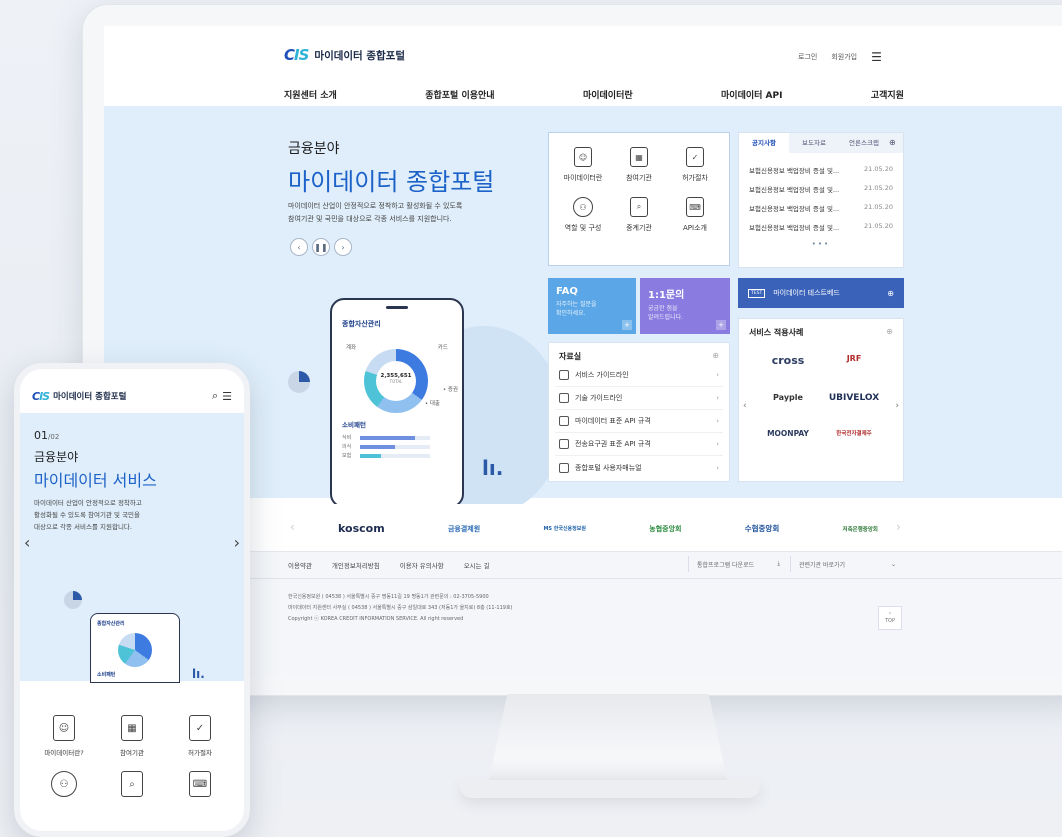 The height and width of the screenshot is (837, 1062). Describe the element at coordinates (227, 396) in the screenshot. I see `mobile-menu-icon: ☰` at that location.